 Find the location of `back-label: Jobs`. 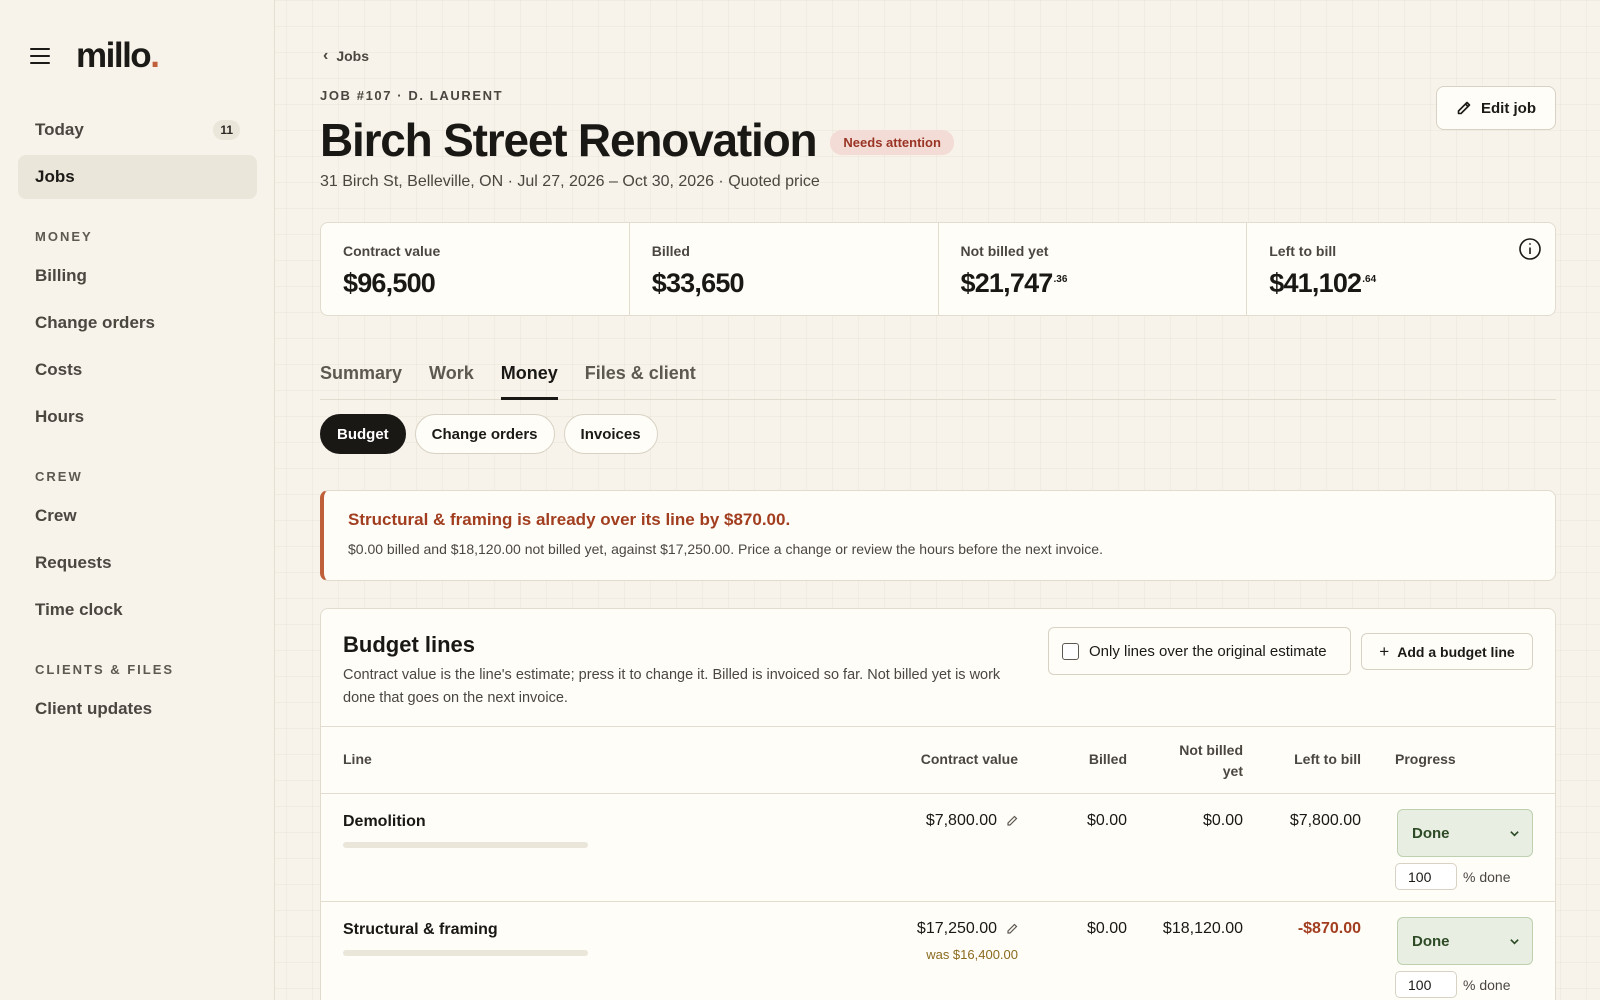

back-label: Jobs is located at coordinates (353, 56).